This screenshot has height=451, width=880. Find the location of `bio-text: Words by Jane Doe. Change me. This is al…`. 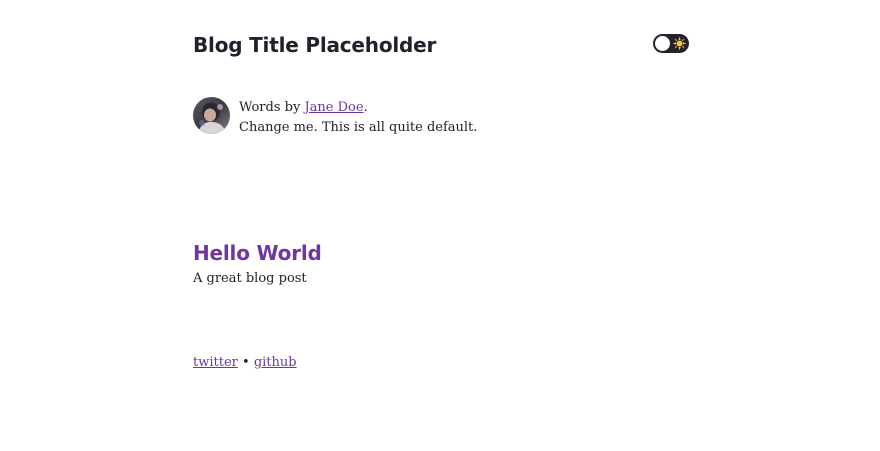

bio-text: Words by Jane Doe. Change me. This is al… is located at coordinates (358, 118).